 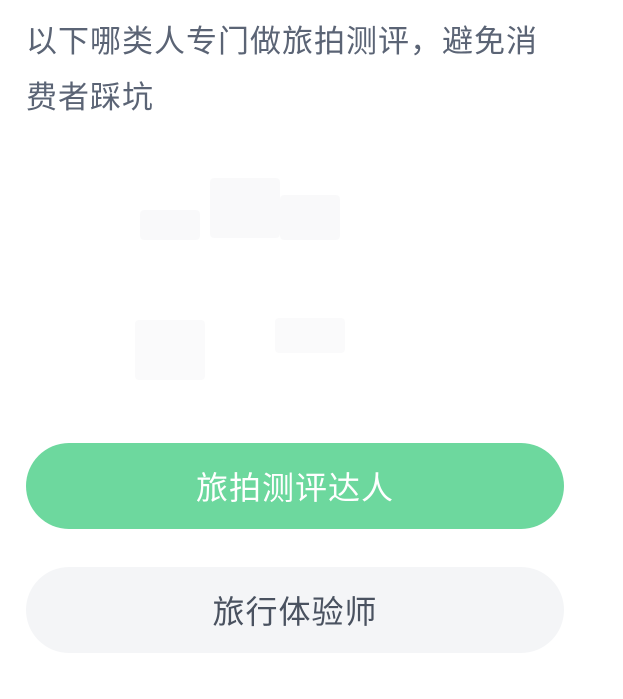 I want to click on answer-option-1-label: 旅拍测评达人, so click(x=294, y=488).